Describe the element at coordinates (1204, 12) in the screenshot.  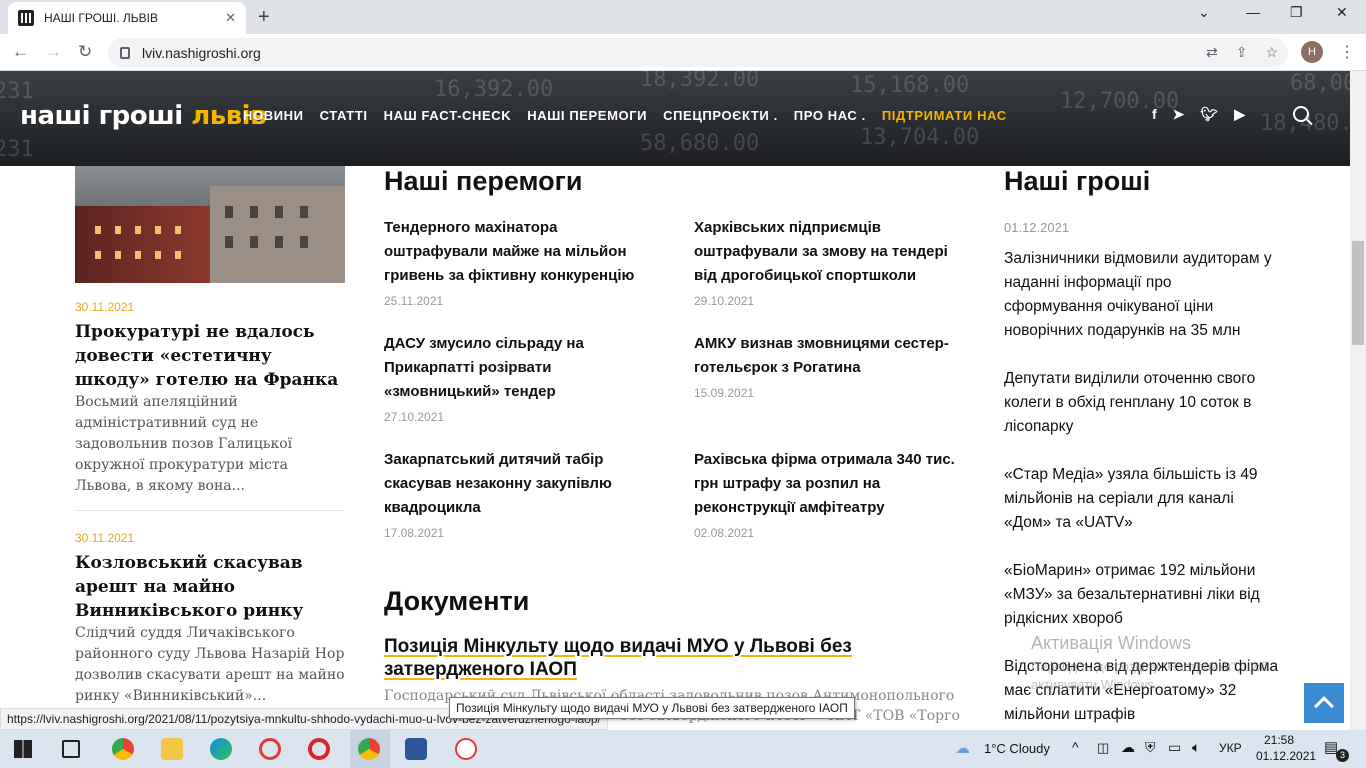
I see `chevron-down-icon: ⌄` at that location.